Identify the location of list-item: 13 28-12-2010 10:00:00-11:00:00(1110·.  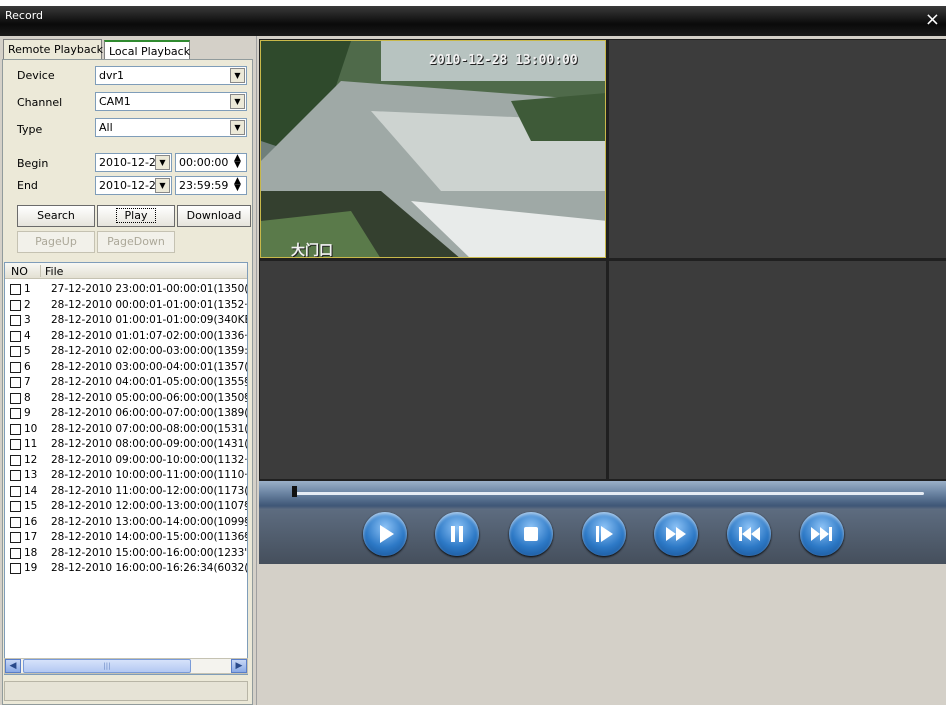
(126, 476).